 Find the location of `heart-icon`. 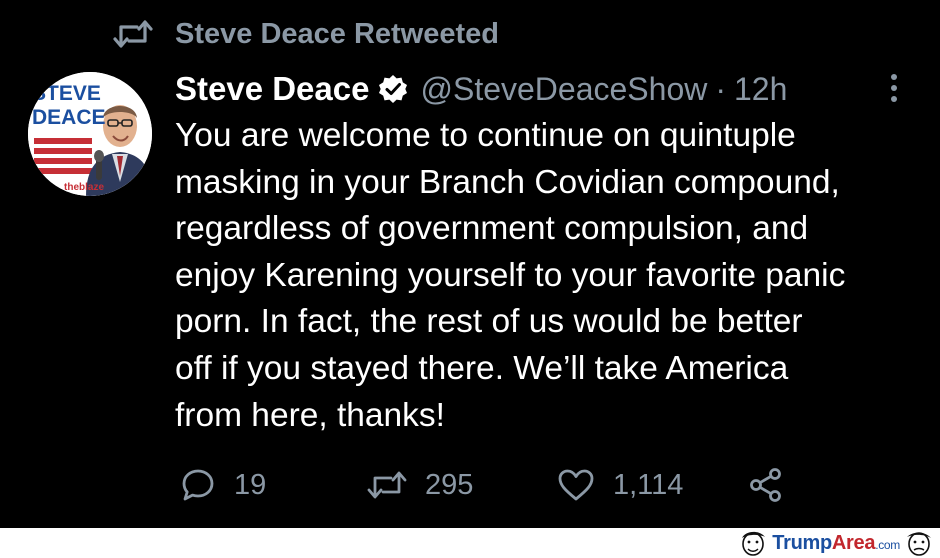

heart-icon is located at coordinates (576, 485).